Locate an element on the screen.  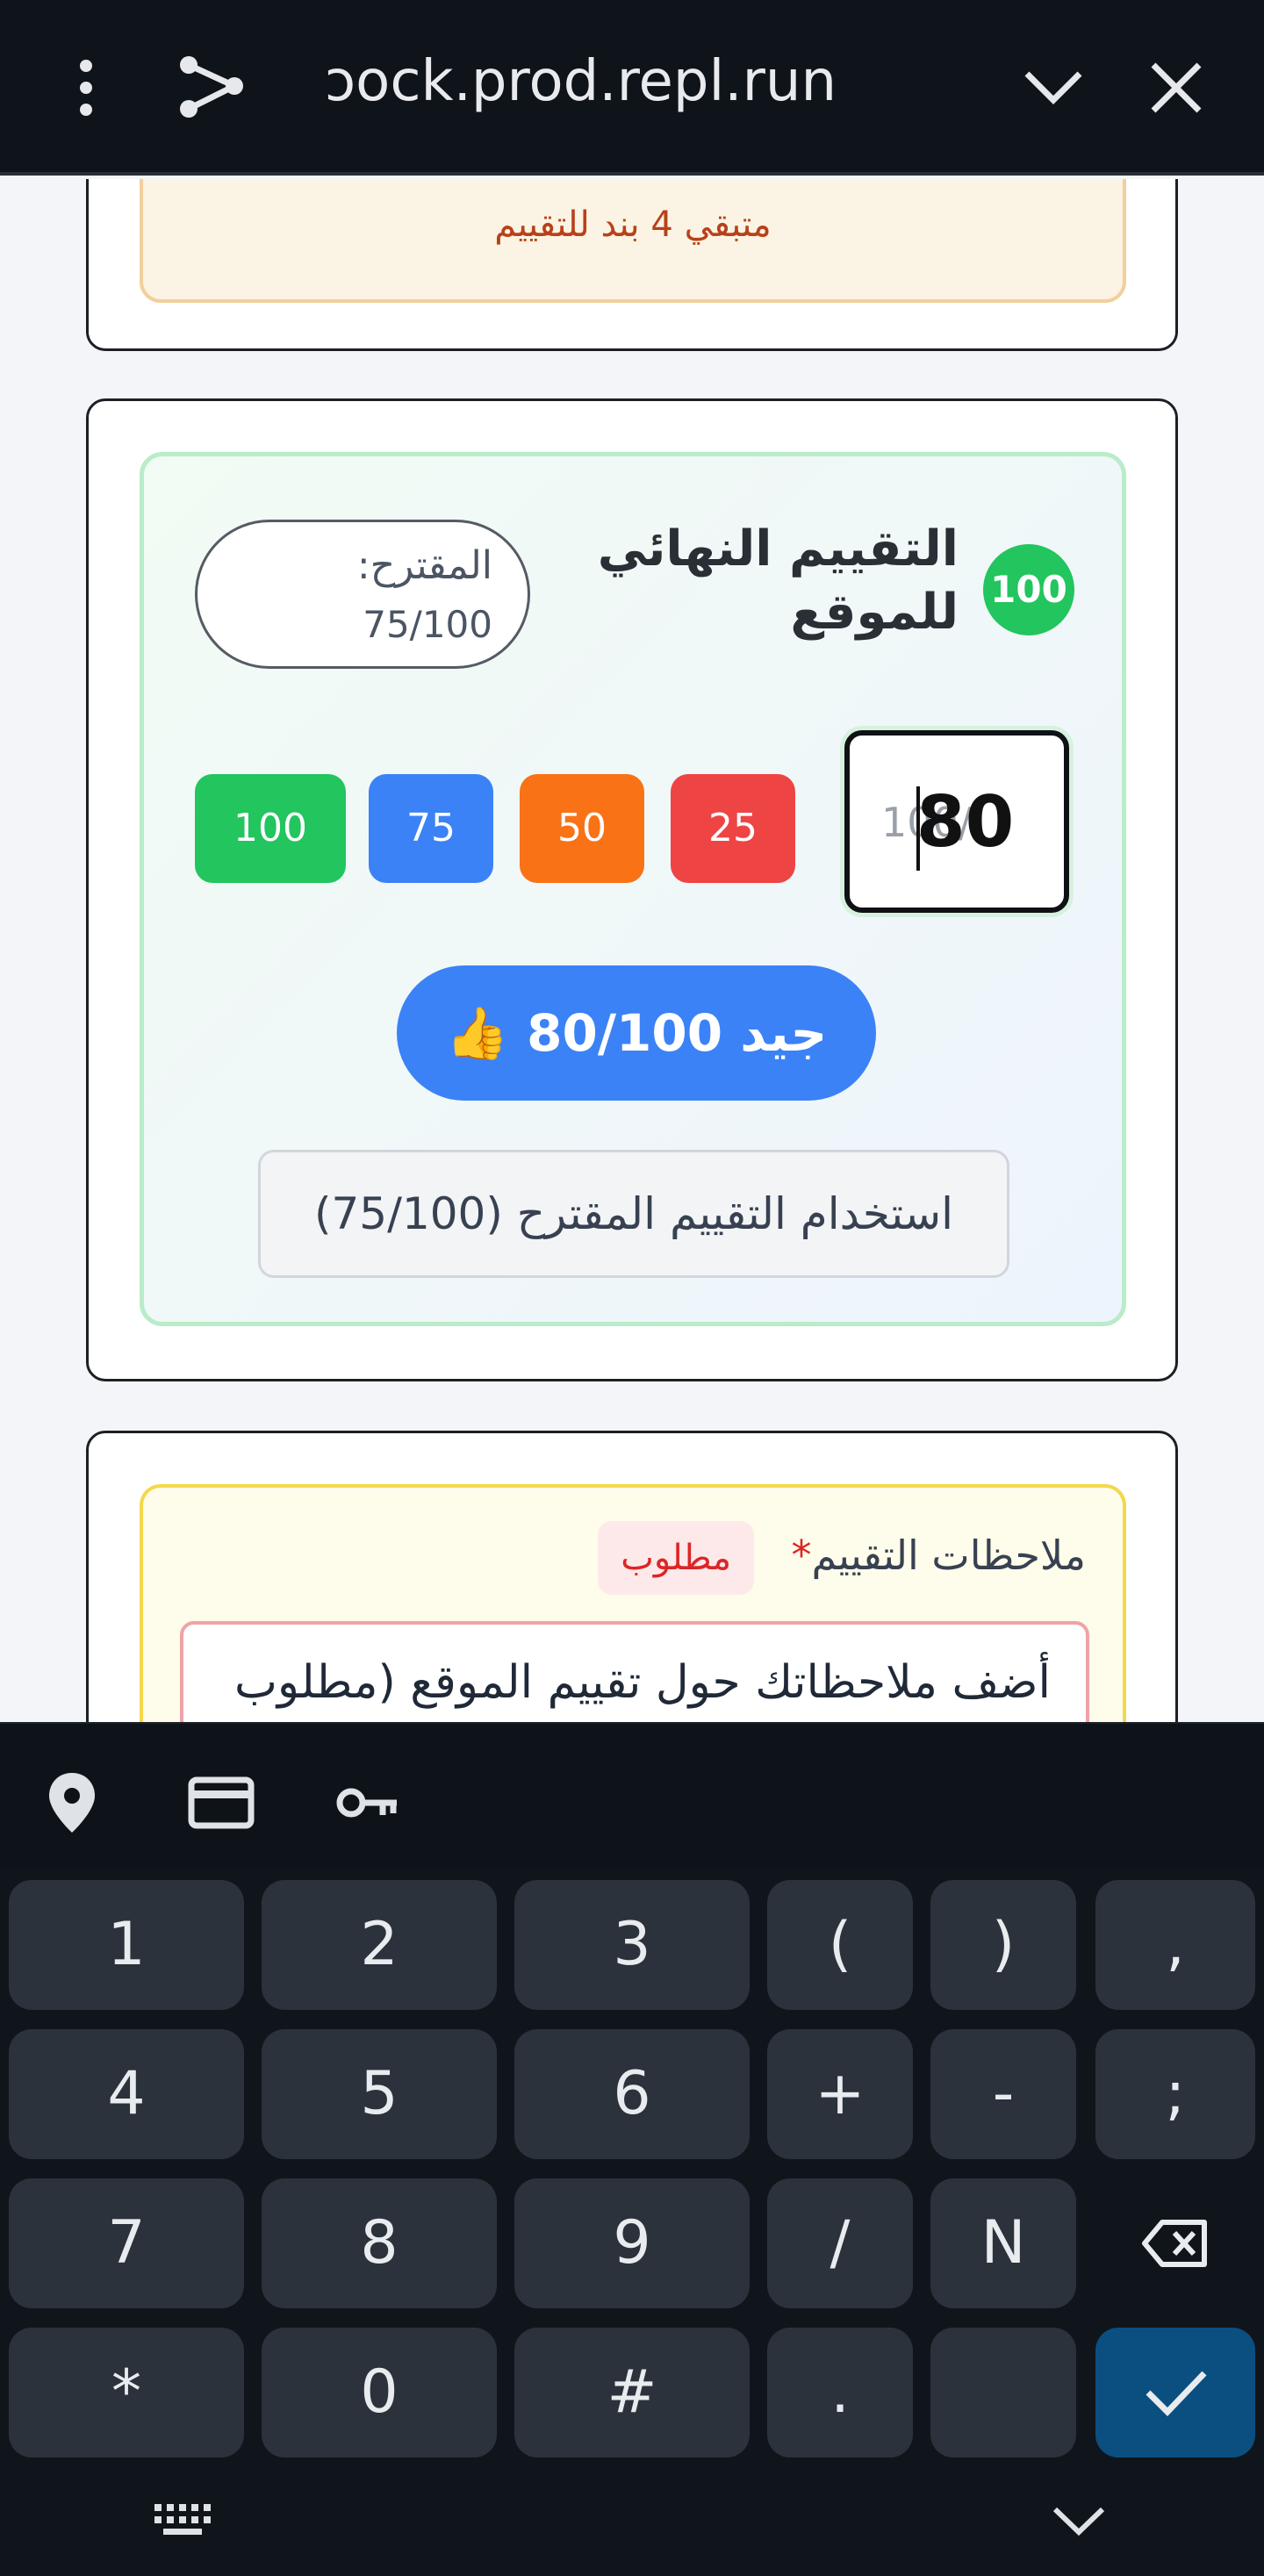
key-0: 0 is located at coordinates (379, 2393).